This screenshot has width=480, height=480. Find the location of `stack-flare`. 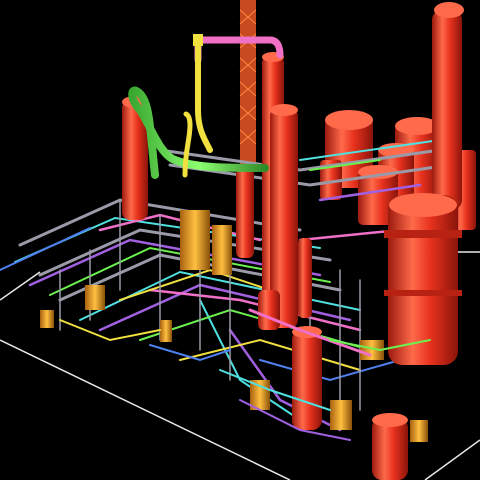

stack-flare is located at coordinates (248, 85).